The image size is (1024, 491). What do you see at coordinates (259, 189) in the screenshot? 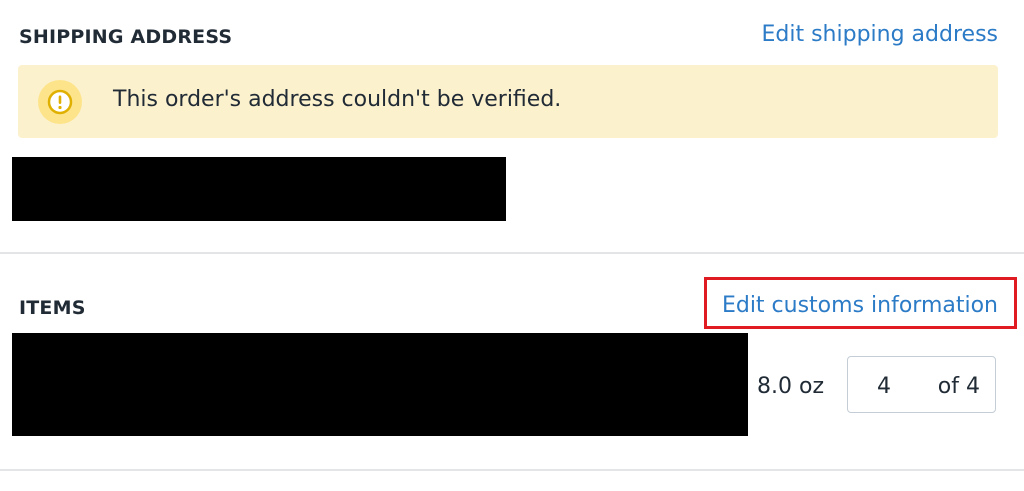
I see `redacted-address-block` at bounding box center [259, 189].